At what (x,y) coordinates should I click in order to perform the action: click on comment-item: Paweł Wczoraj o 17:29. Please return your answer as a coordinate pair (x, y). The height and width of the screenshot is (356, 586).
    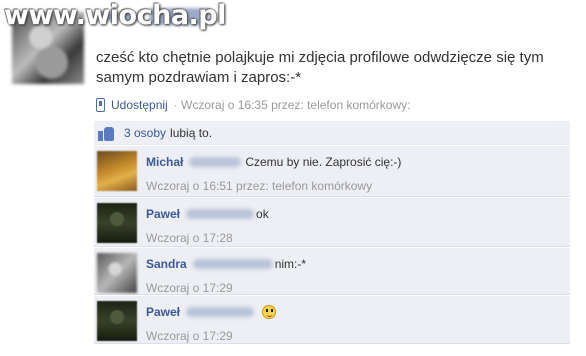
    Looking at the image, I should click on (332, 320).